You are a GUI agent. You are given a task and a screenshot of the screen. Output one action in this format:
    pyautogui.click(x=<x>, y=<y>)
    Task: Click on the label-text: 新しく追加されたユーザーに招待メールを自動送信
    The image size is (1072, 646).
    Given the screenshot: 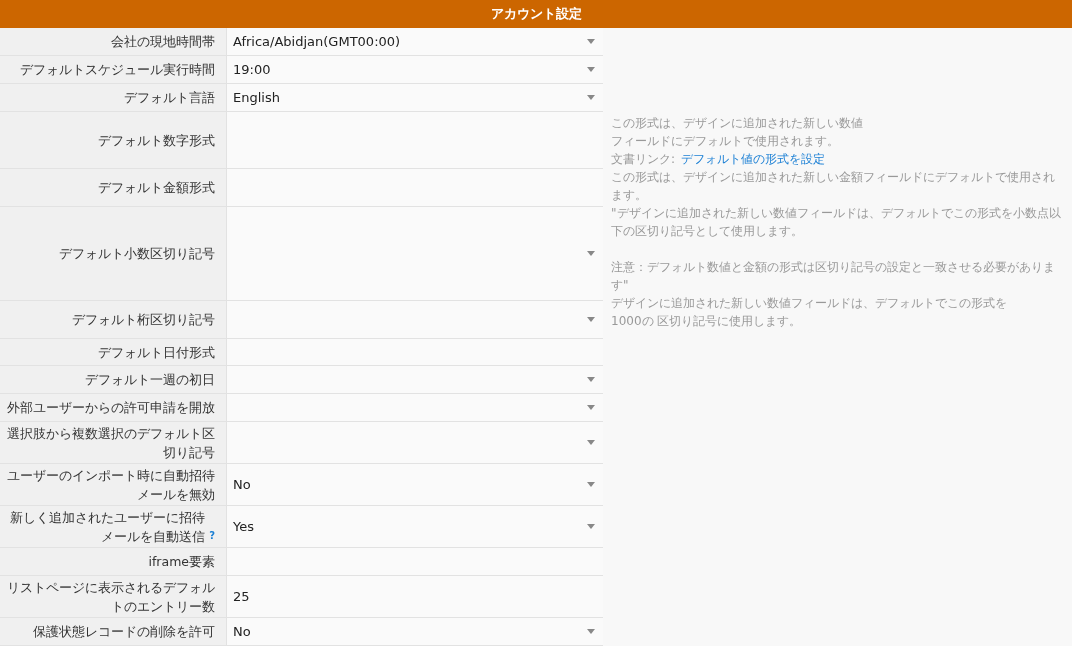 What is the action you would take?
    pyautogui.click(x=107, y=527)
    